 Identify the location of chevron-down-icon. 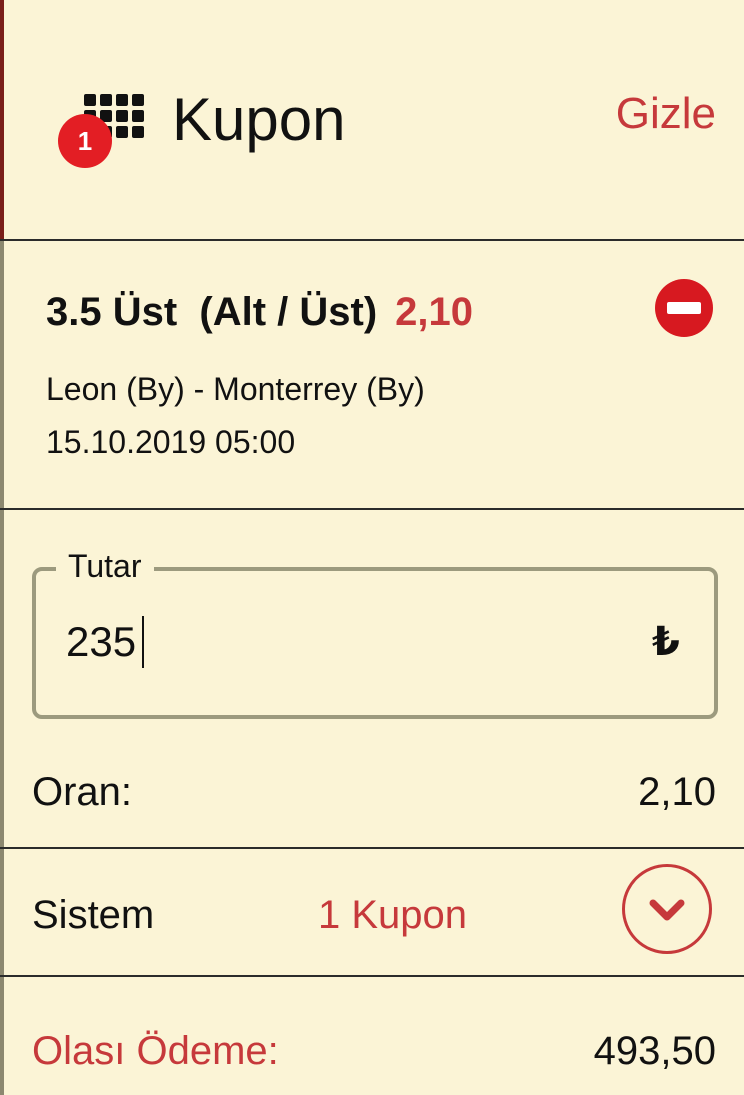
(667, 910).